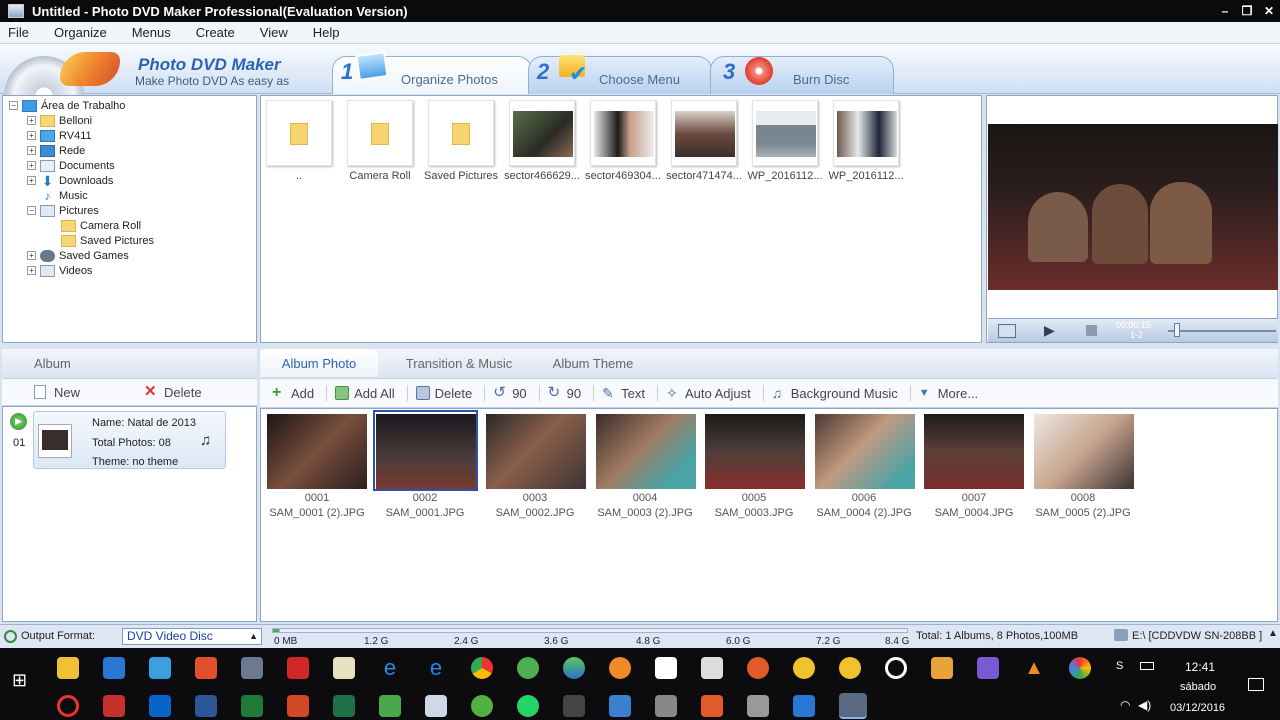 The height and width of the screenshot is (720, 1280). What do you see at coordinates (1256, 684) in the screenshot?
I see `notifications-icon` at bounding box center [1256, 684].